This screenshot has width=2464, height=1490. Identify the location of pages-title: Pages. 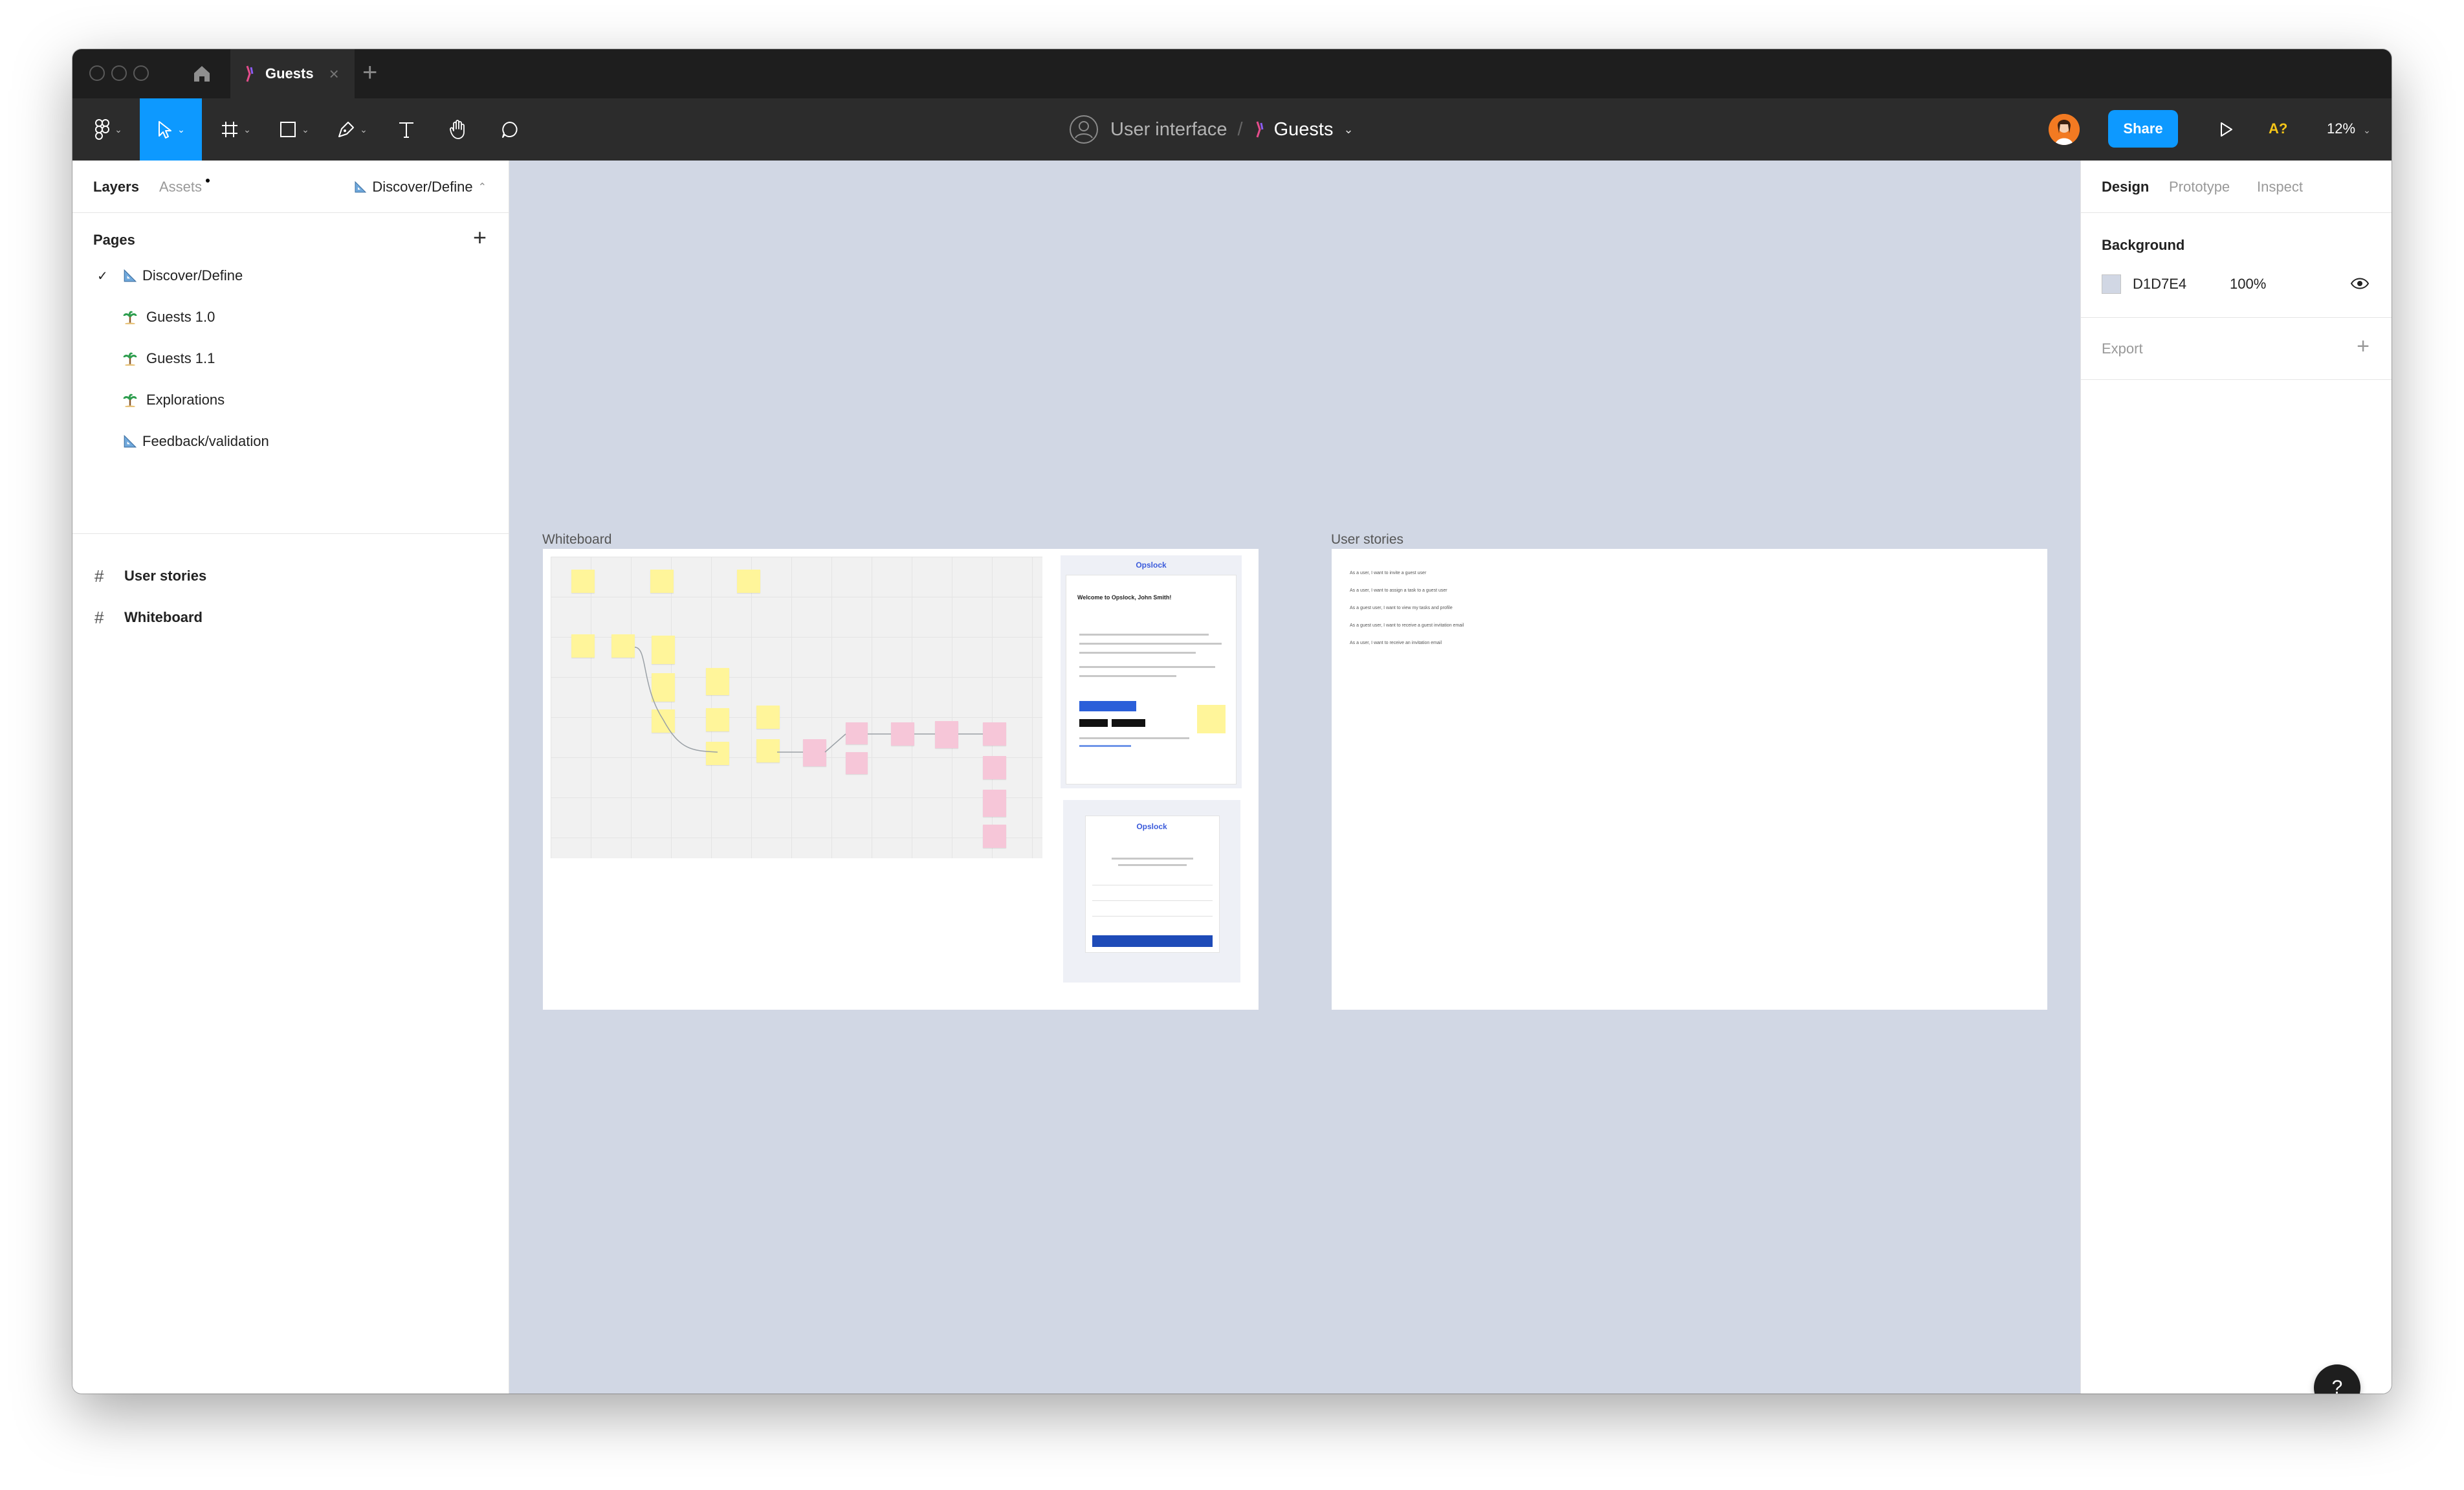
(114, 240).